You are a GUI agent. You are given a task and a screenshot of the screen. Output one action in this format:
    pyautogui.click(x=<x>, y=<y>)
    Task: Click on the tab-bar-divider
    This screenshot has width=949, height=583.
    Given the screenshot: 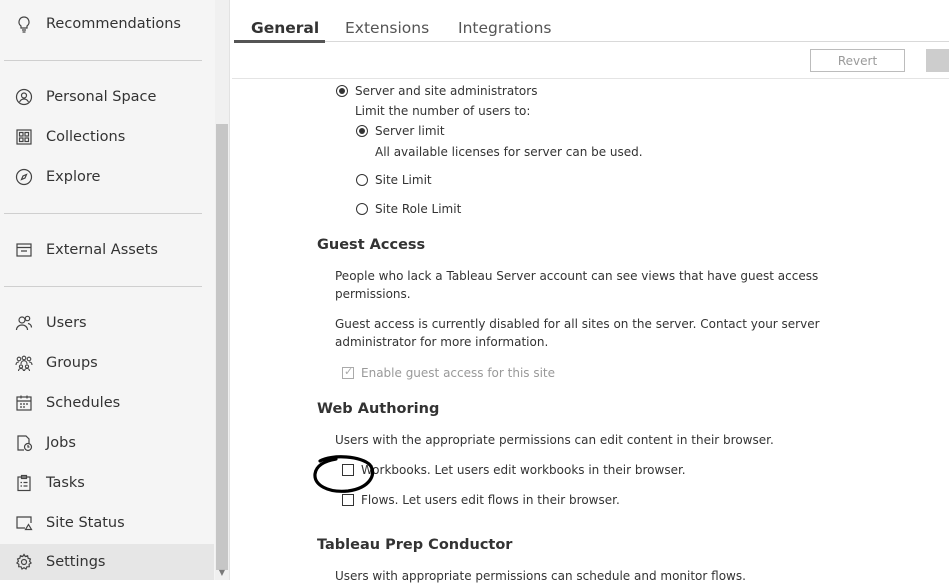 What is the action you would take?
    pyautogui.click(x=637, y=41)
    